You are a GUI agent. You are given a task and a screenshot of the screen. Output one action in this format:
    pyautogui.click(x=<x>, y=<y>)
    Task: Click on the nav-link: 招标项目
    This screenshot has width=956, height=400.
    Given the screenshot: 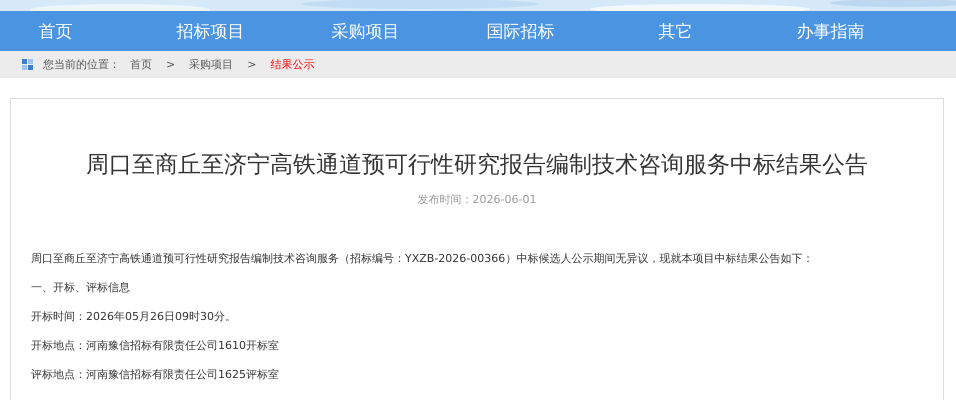 What is the action you would take?
    pyautogui.click(x=210, y=31)
    